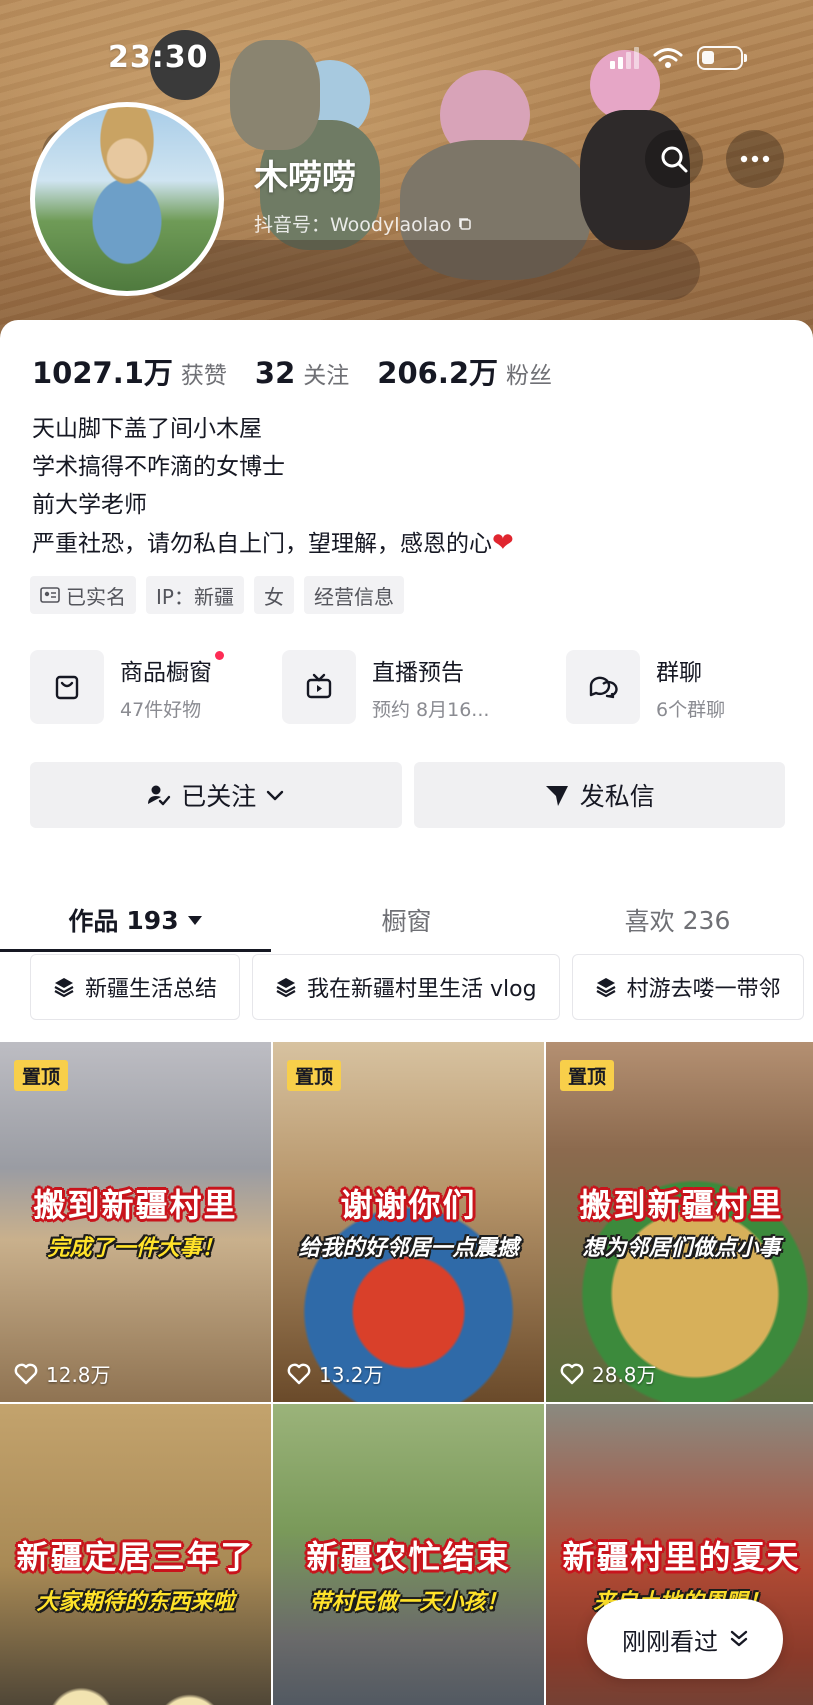  I want to click on service-shop-window: 商品橱窗 47件好物, so click(127, 687).